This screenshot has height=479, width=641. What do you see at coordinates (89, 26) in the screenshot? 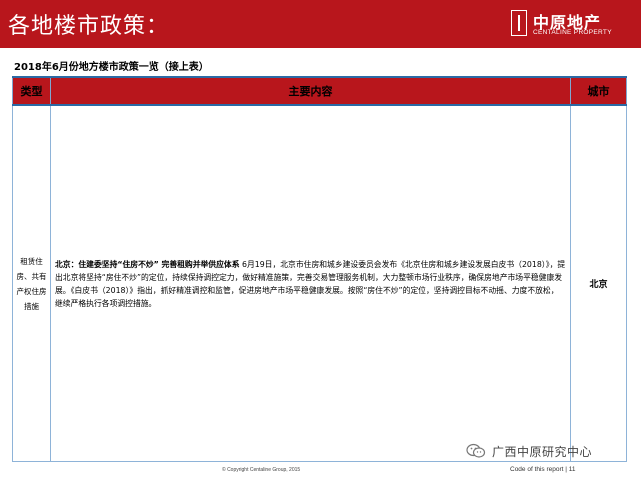
I see `page-title: 各地楼市政策：` at bounding box center [89, 26].